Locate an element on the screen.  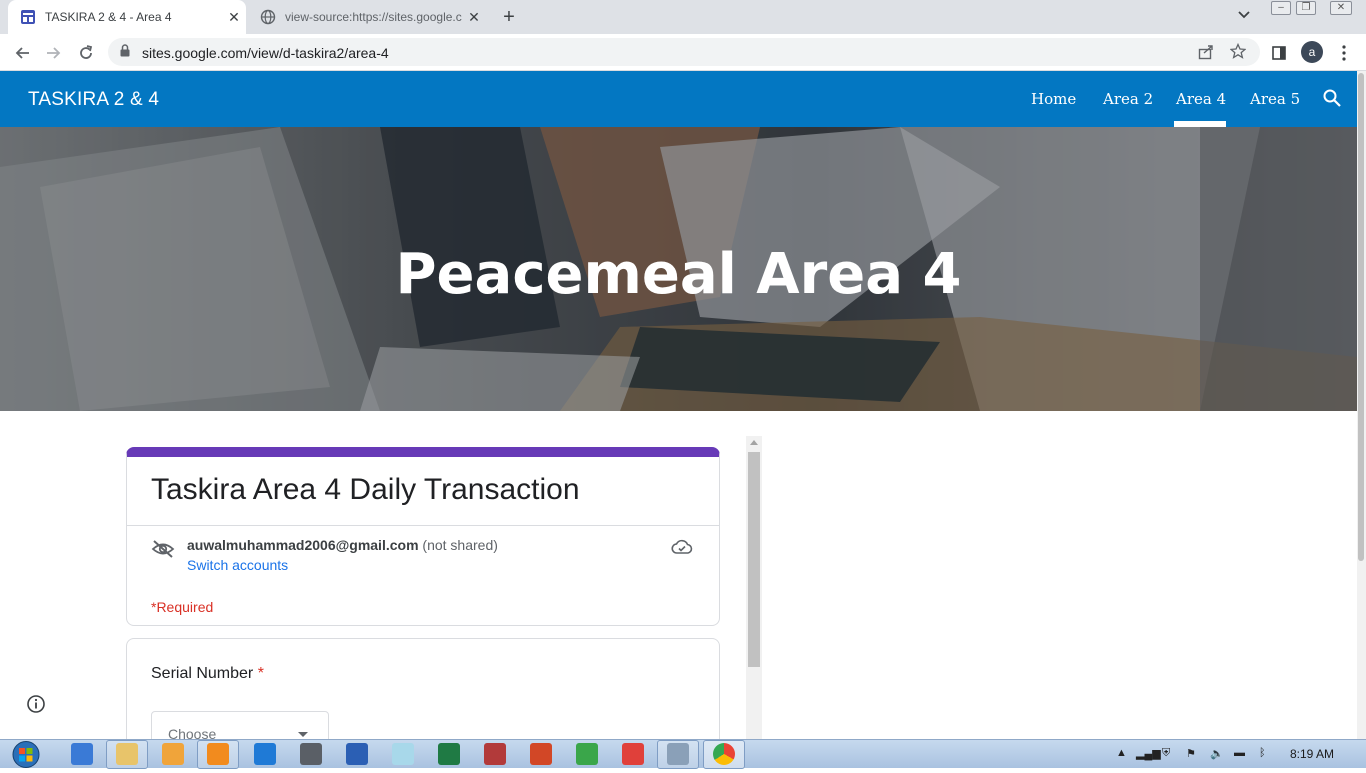
access-icon is located at coordinates (495, 754).